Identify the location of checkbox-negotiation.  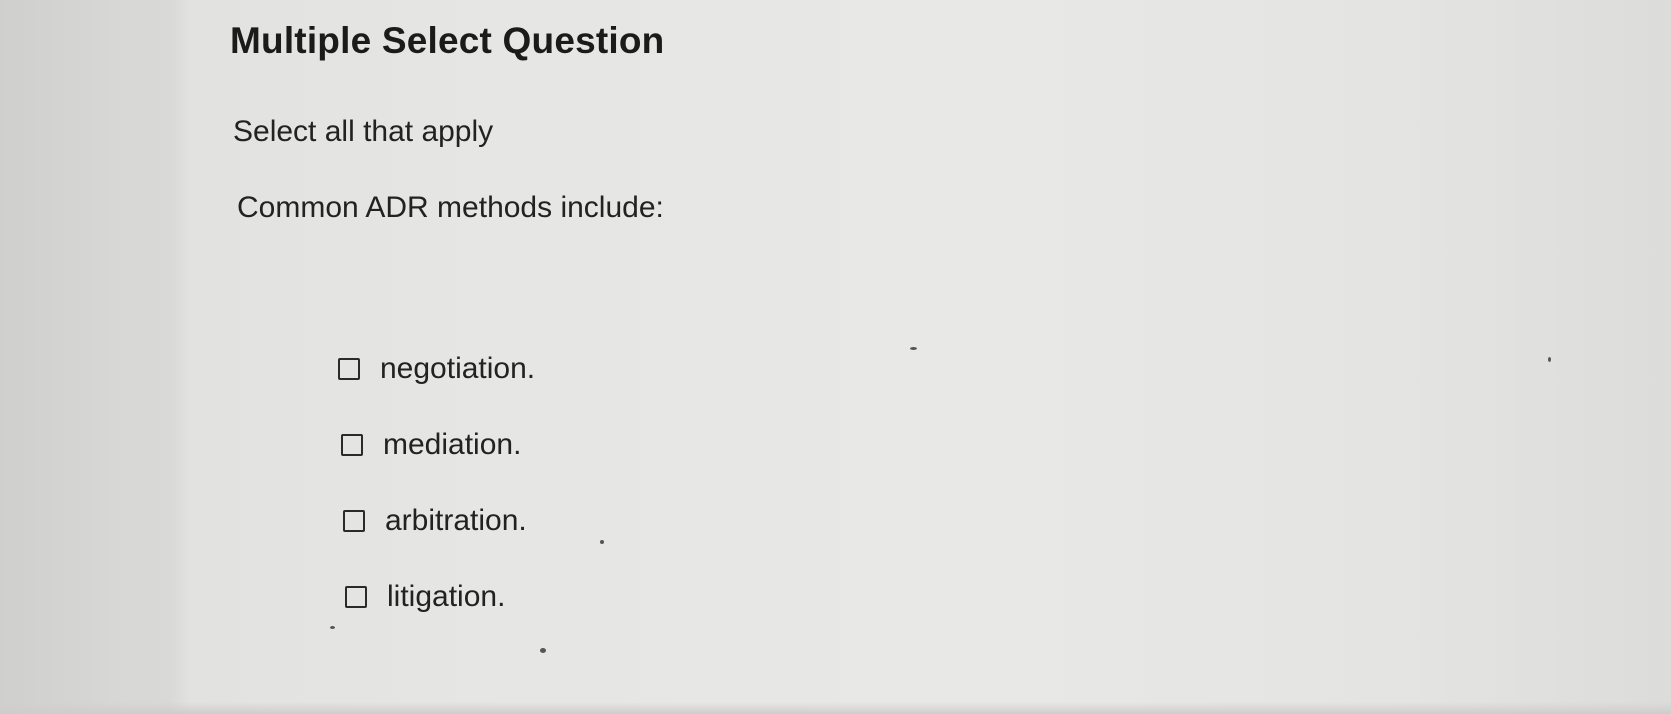
(349, 369).